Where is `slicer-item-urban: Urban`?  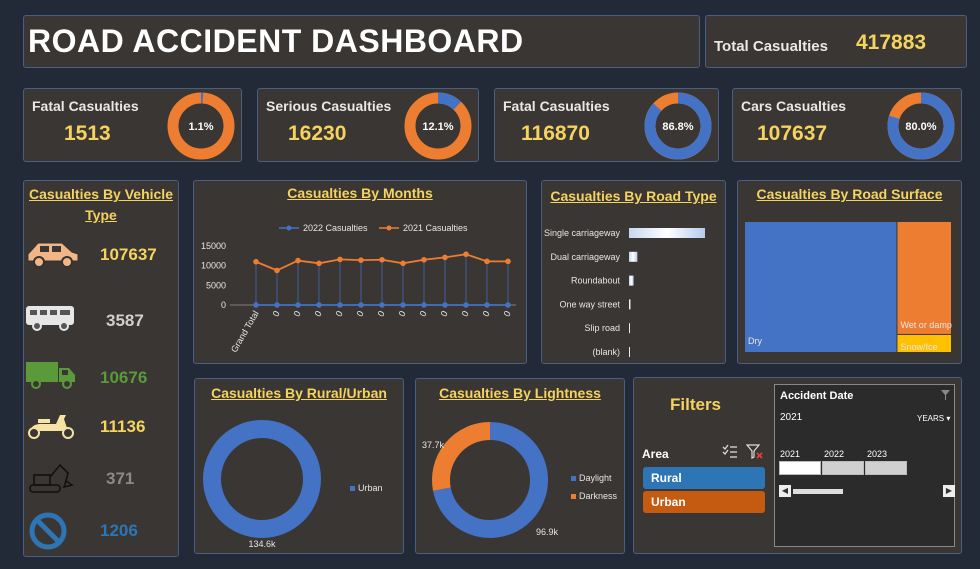 slicer-item-urban: Urban is located at coordinates (704, 502).